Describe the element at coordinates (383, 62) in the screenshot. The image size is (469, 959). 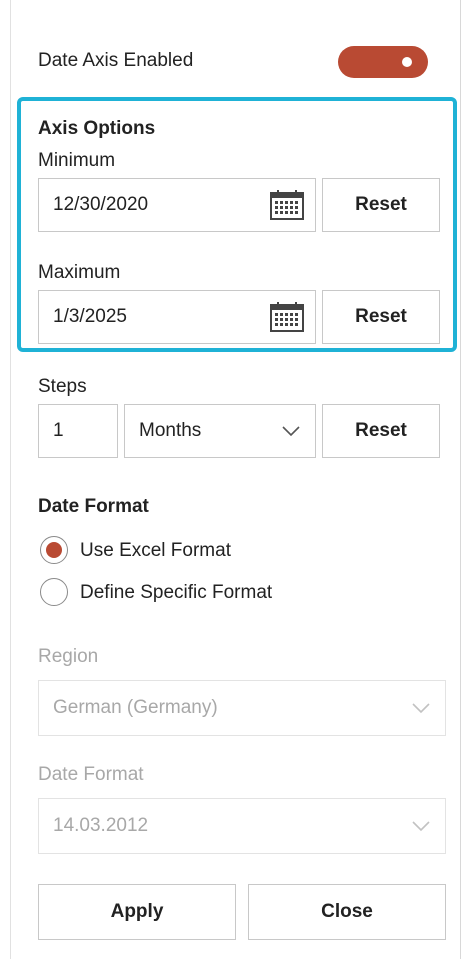
I see `date-axis-toggle` at that location.